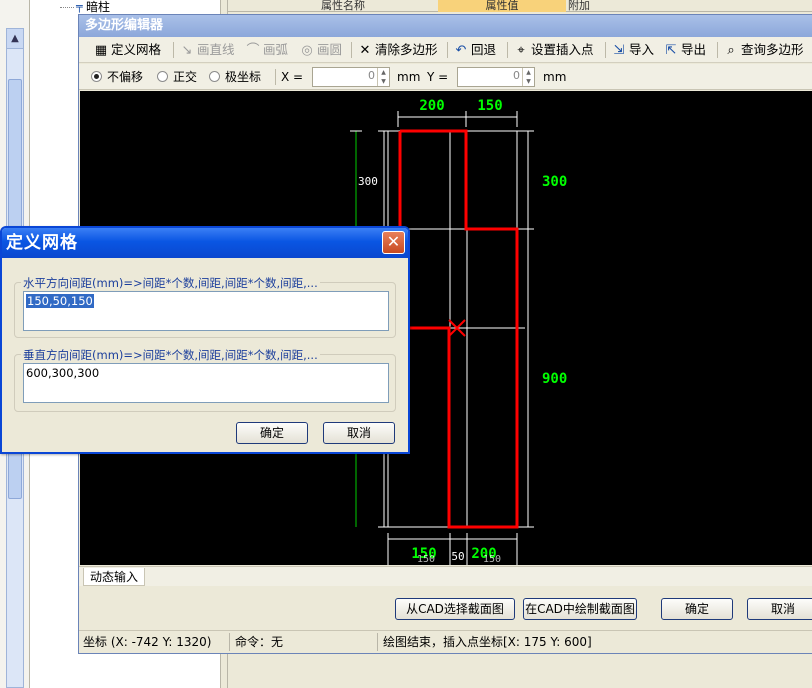 The width and height of the screenshot is (812, 688). I want to click on draw-arc-button: ⌒ 画弧, so click(266, 50).